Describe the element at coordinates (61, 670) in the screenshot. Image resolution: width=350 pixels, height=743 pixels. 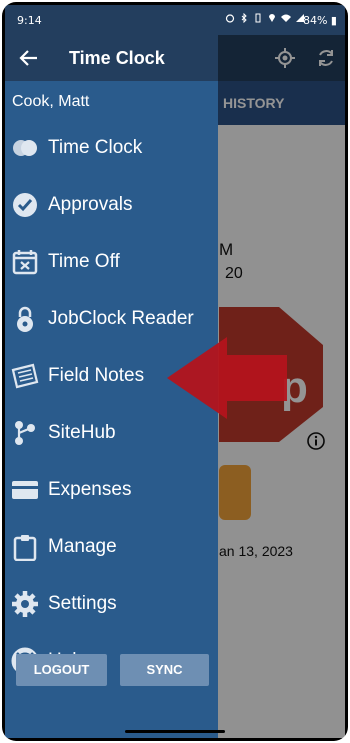
I see `logout-button: LOGOUT` at that location.